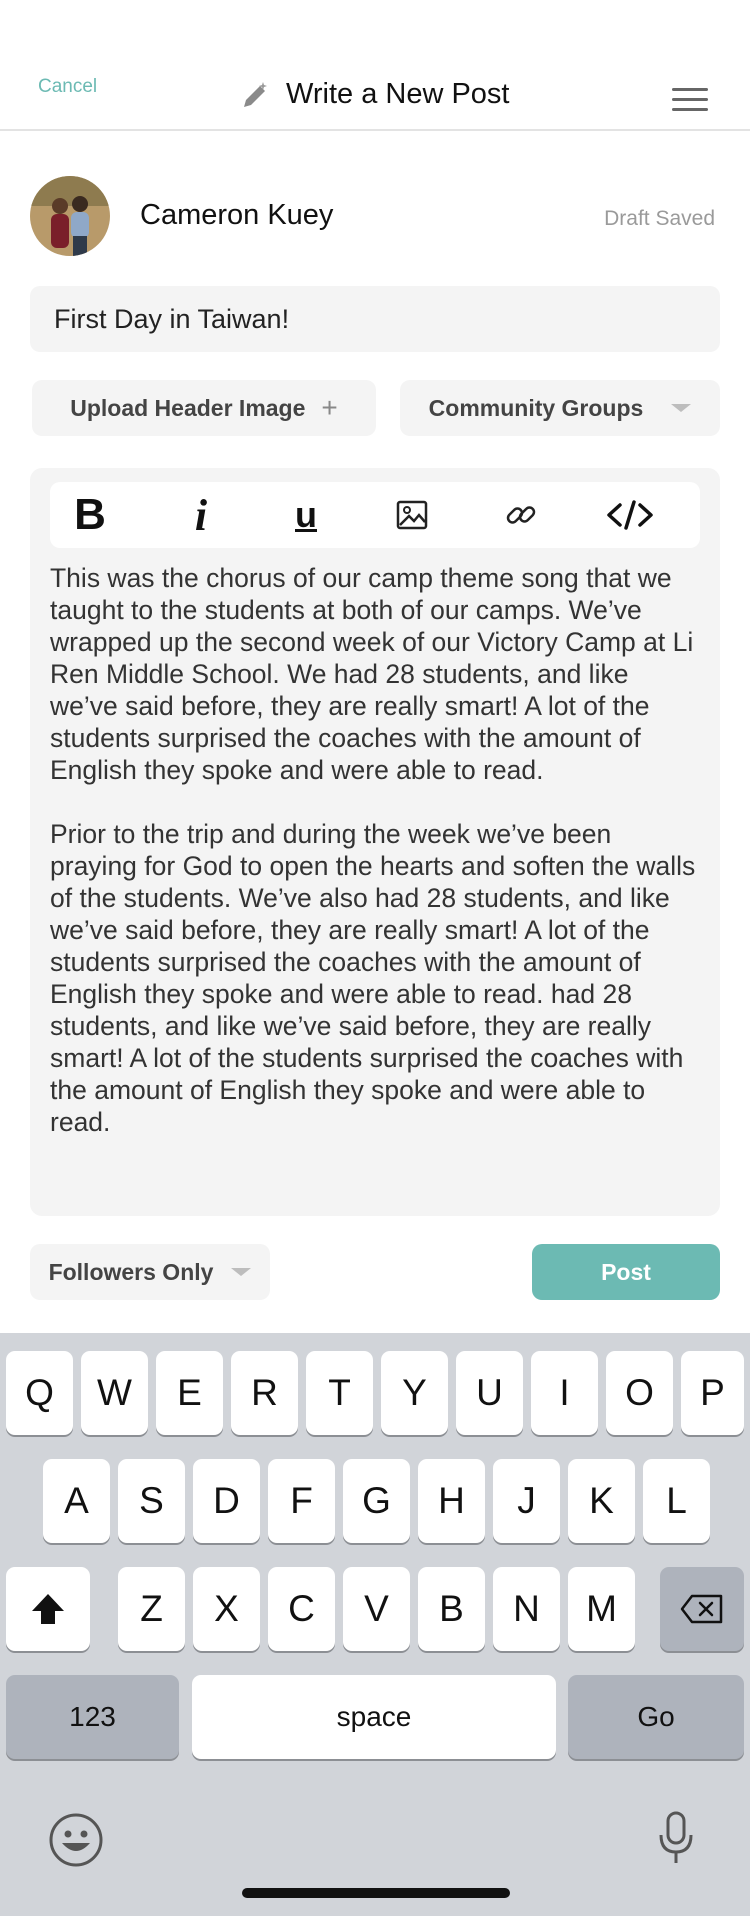 The width and height of the screenshot is (750, 1916). What do you see at coordinates (237, 215) in the screenshot?
I see `author-name: Cameron Kuey` at bounding box center [237, 215].